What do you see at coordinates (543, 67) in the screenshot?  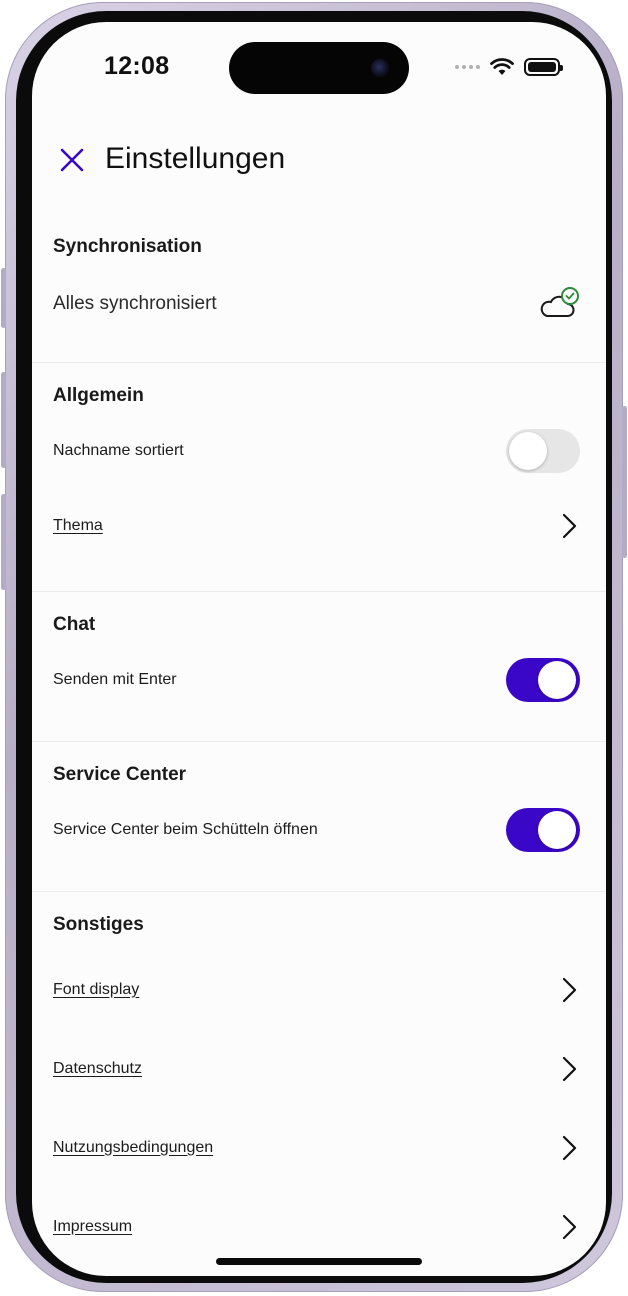 I see `battery-icon` at bounding box center [543, 67].